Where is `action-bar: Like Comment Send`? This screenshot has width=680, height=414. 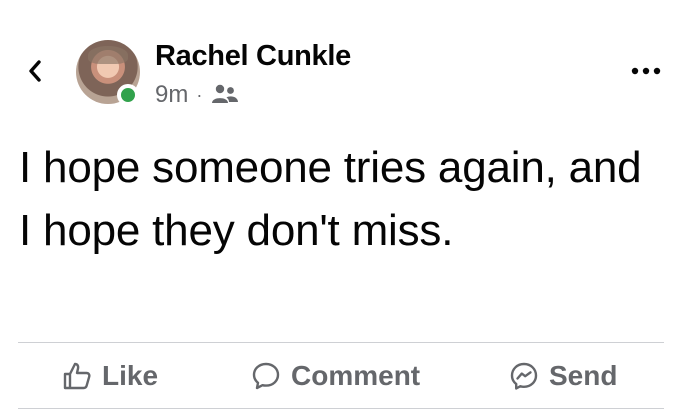
action-bar: Like Comment Send is located at coordinates (341, 375).